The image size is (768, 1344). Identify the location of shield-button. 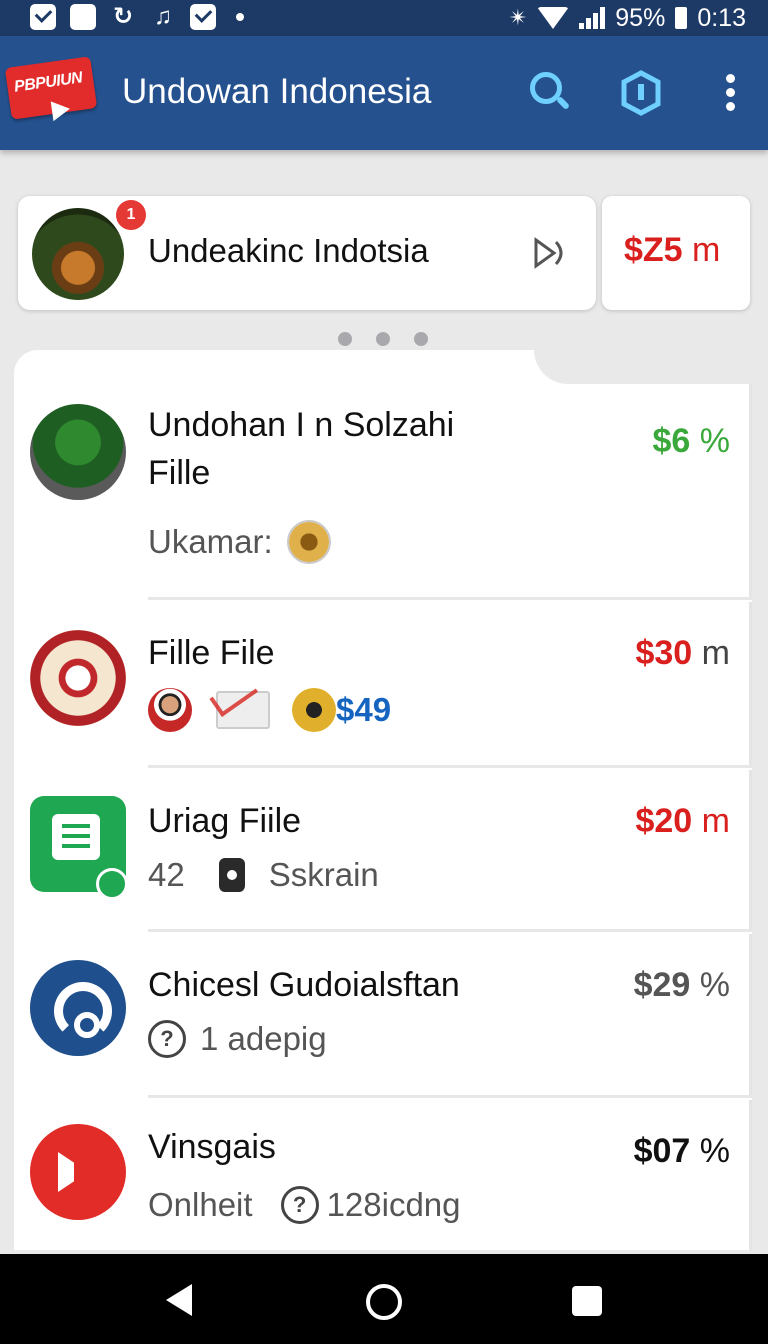
(641, 93).